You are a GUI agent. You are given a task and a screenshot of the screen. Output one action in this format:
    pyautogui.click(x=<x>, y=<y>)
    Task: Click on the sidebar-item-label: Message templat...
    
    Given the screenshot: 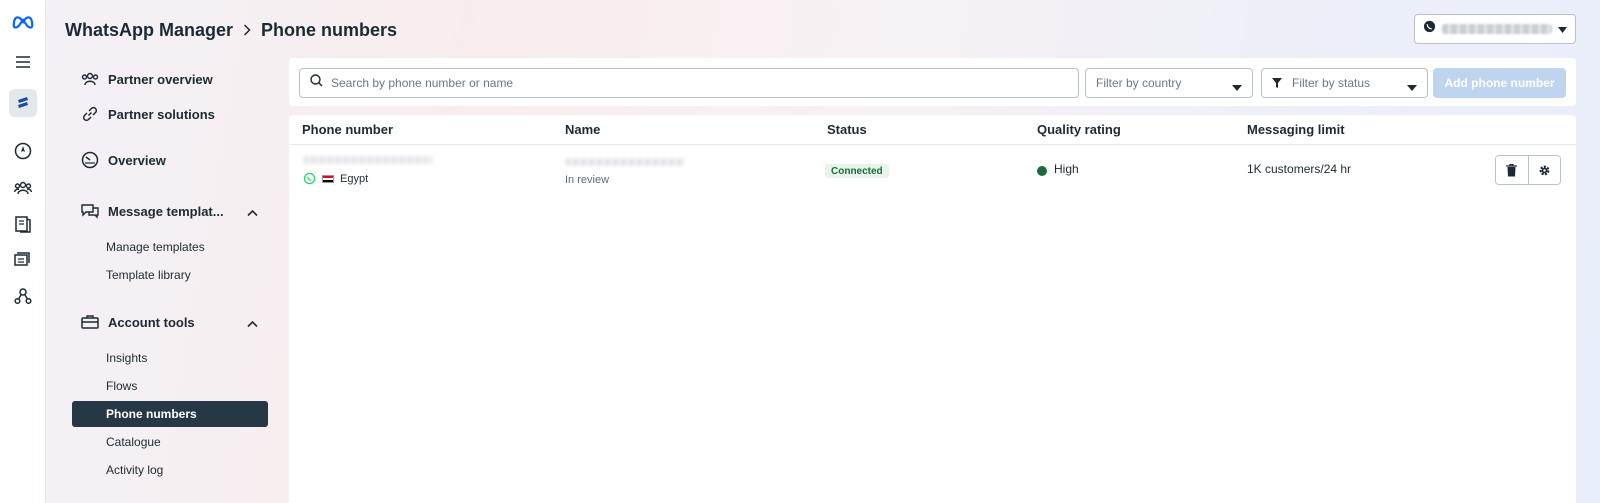 What is the action you would take?
    pyautogui.click(x=166, y=211)
    